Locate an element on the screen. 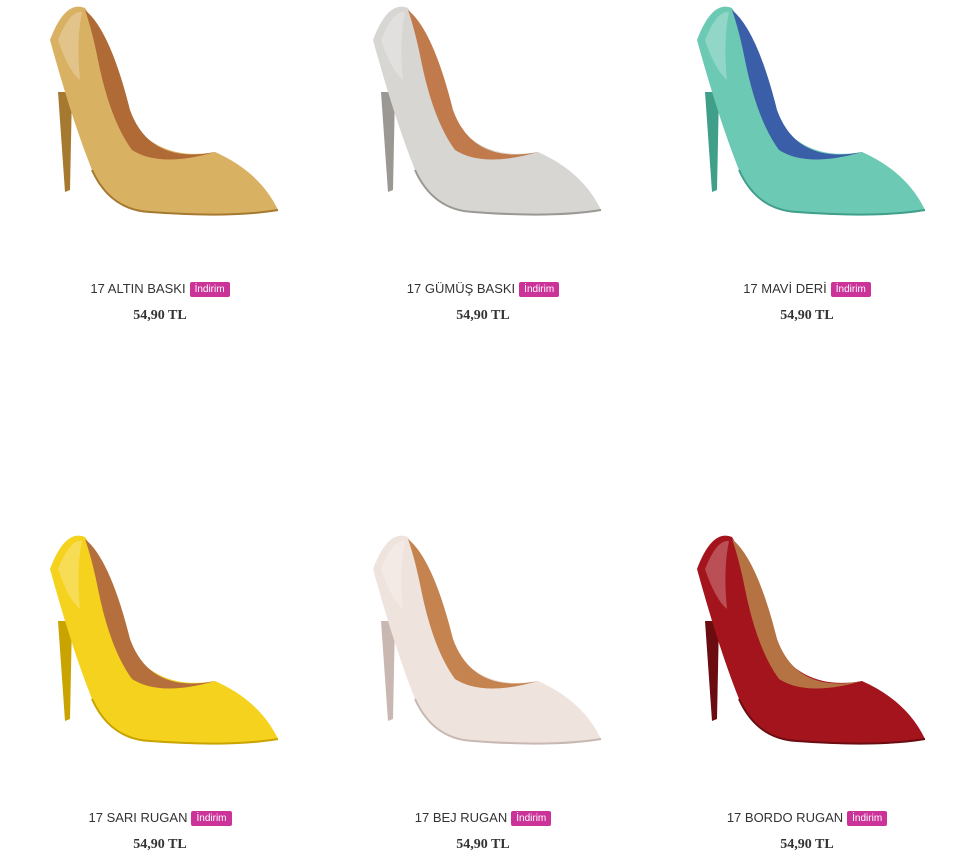  product-card: 17 BEJ RUGAN İndirim 54,90 TL is located at coordinates (483, 694).